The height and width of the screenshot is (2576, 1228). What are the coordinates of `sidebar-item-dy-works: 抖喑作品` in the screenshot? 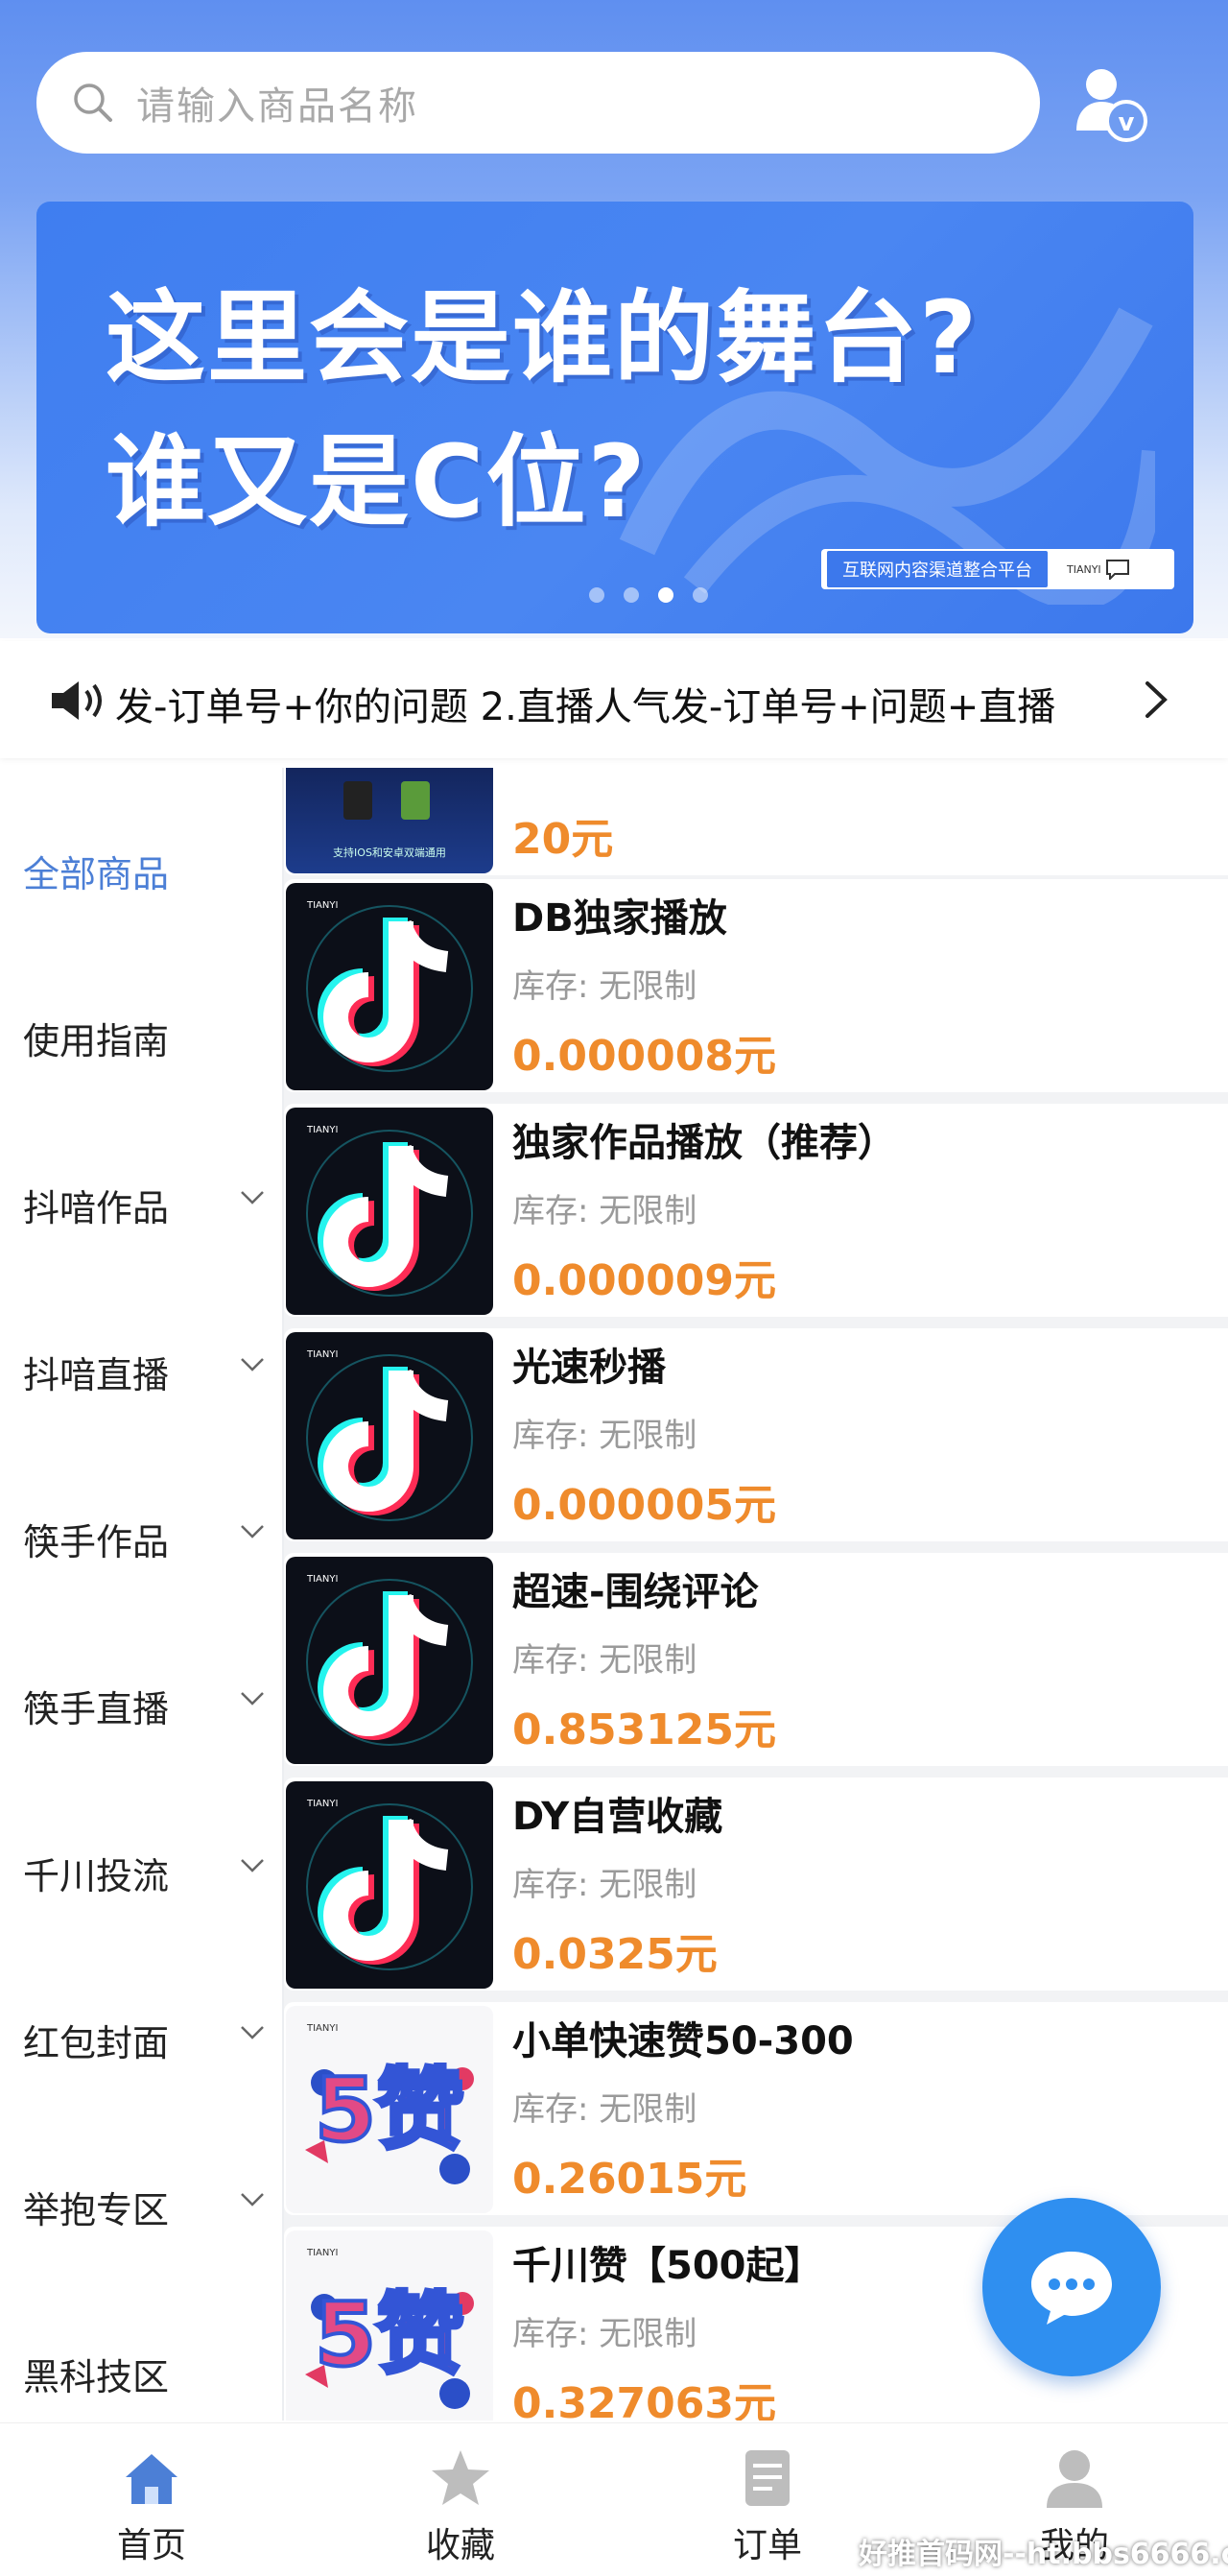 It's located at (142, 1202).